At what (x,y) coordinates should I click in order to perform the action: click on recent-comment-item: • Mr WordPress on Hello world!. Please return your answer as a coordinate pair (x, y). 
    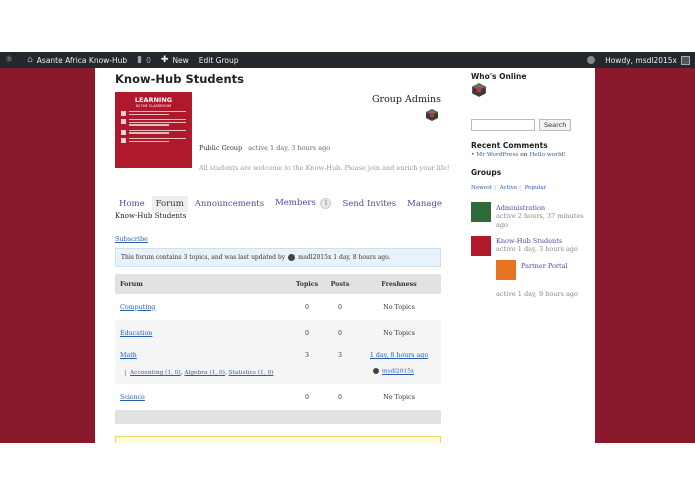
    Looking at the image, I should click on (518, 155).